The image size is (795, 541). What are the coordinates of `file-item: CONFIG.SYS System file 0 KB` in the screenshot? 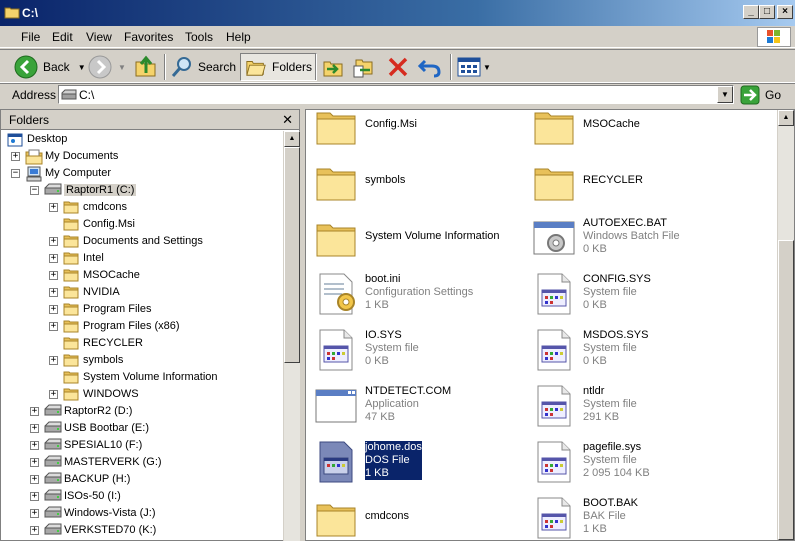 It's located at (635, 294).